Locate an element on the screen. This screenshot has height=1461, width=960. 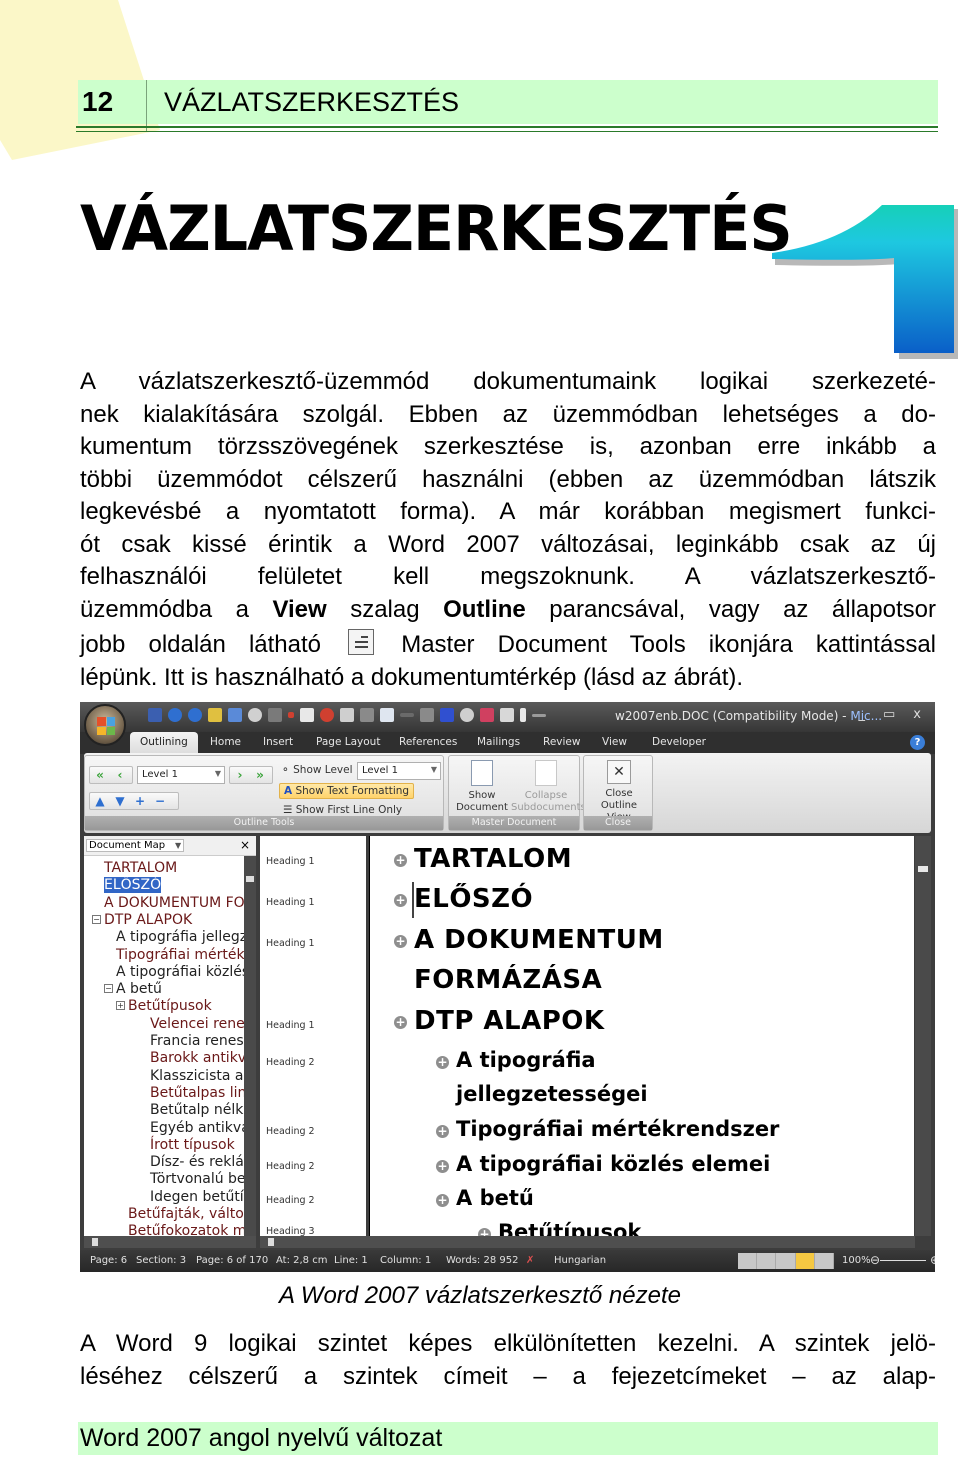
dot-icon is located at coordinates (291, 715).